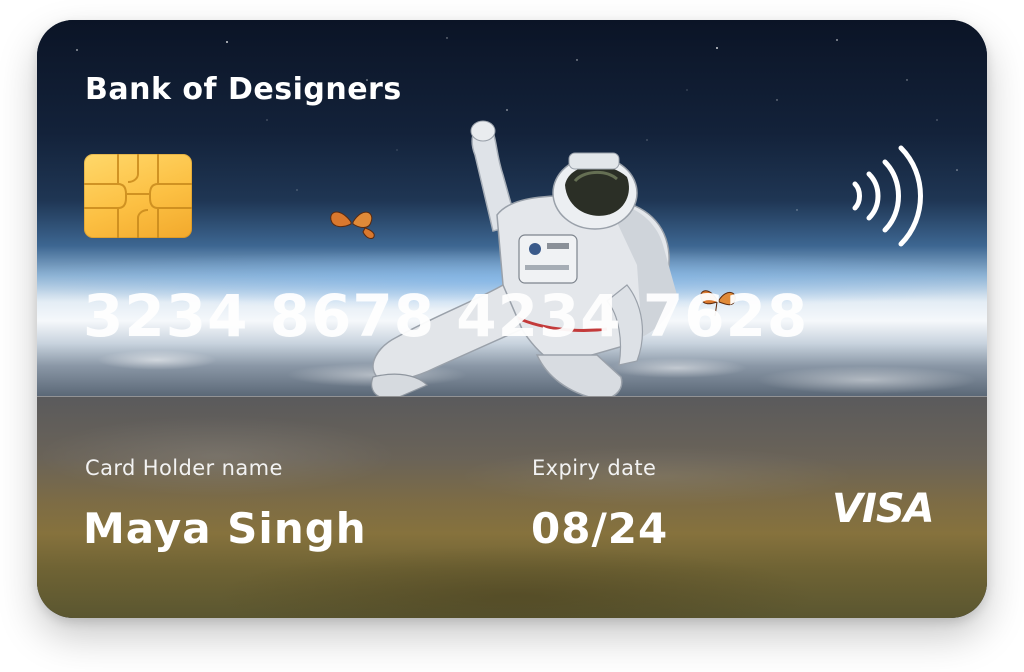  What do you see at coordinates (184, 468) in the screenshot?
I see `card-holder-label: Card Holder name` at bounding box center [184, 468].